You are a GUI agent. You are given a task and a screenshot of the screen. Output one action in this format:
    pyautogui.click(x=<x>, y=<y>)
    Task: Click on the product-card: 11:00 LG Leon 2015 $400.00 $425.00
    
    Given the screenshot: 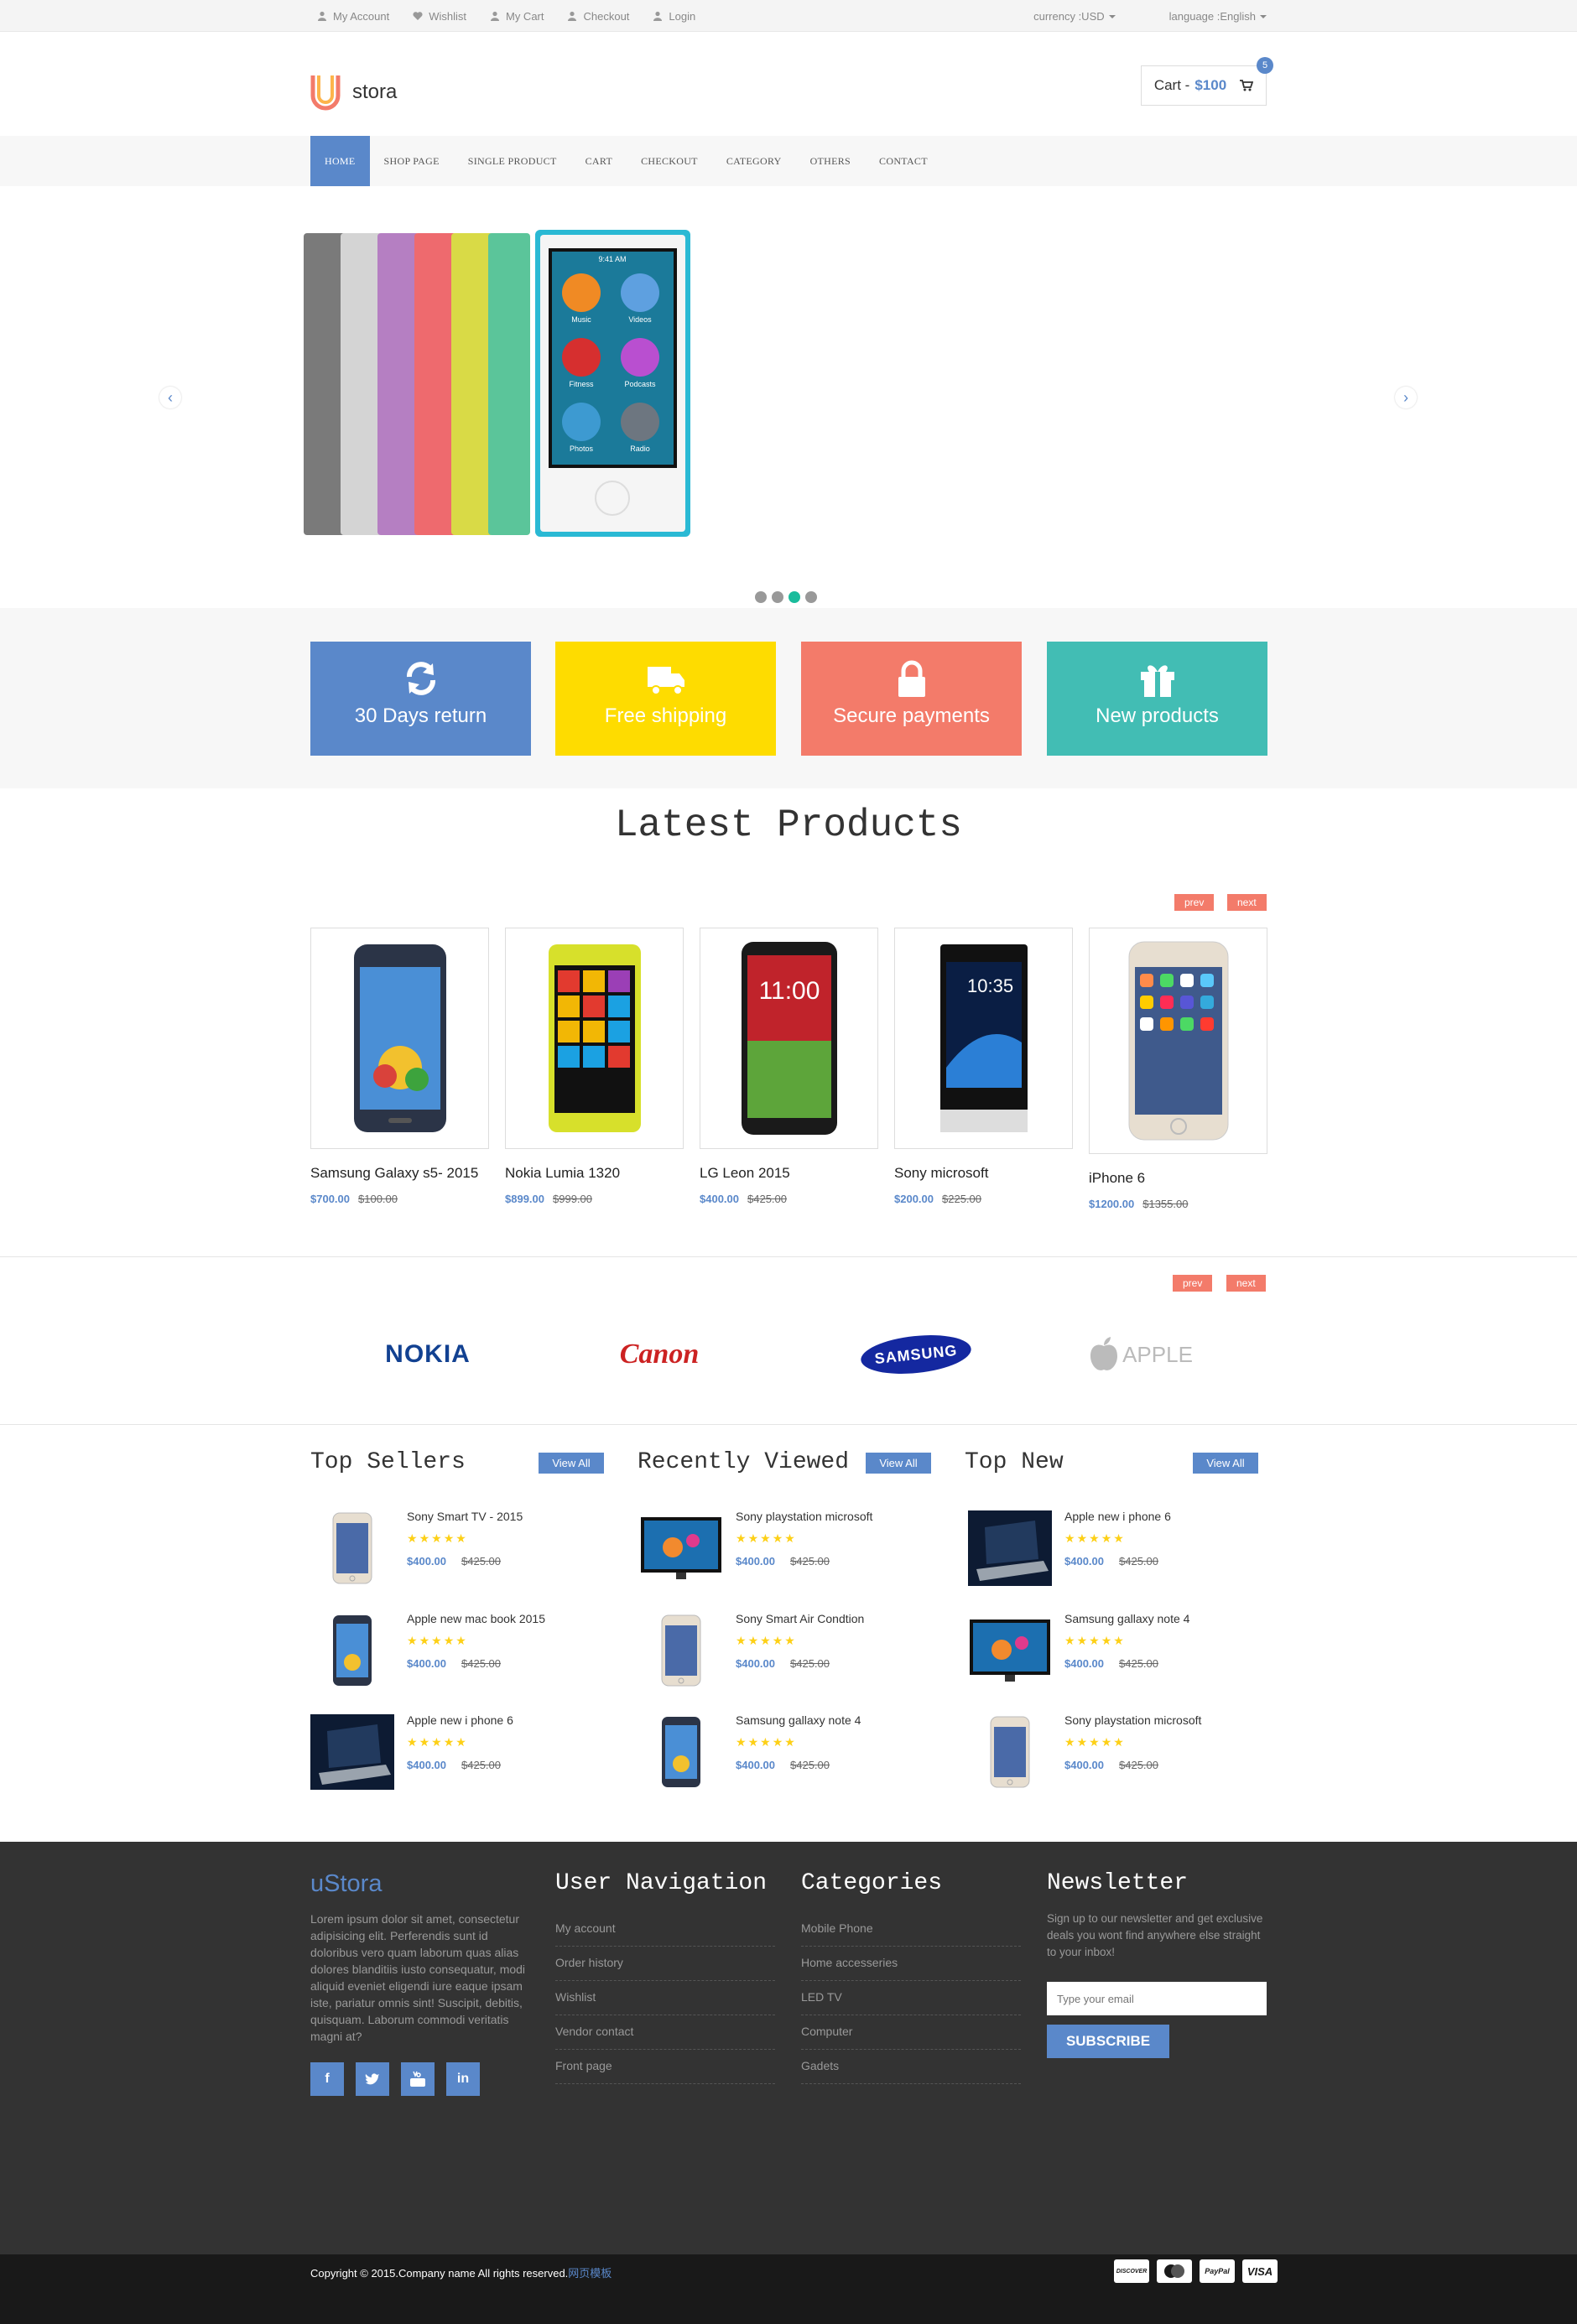 What is the action you would take?
    pyautogui.click(x=789, y=1066)
    